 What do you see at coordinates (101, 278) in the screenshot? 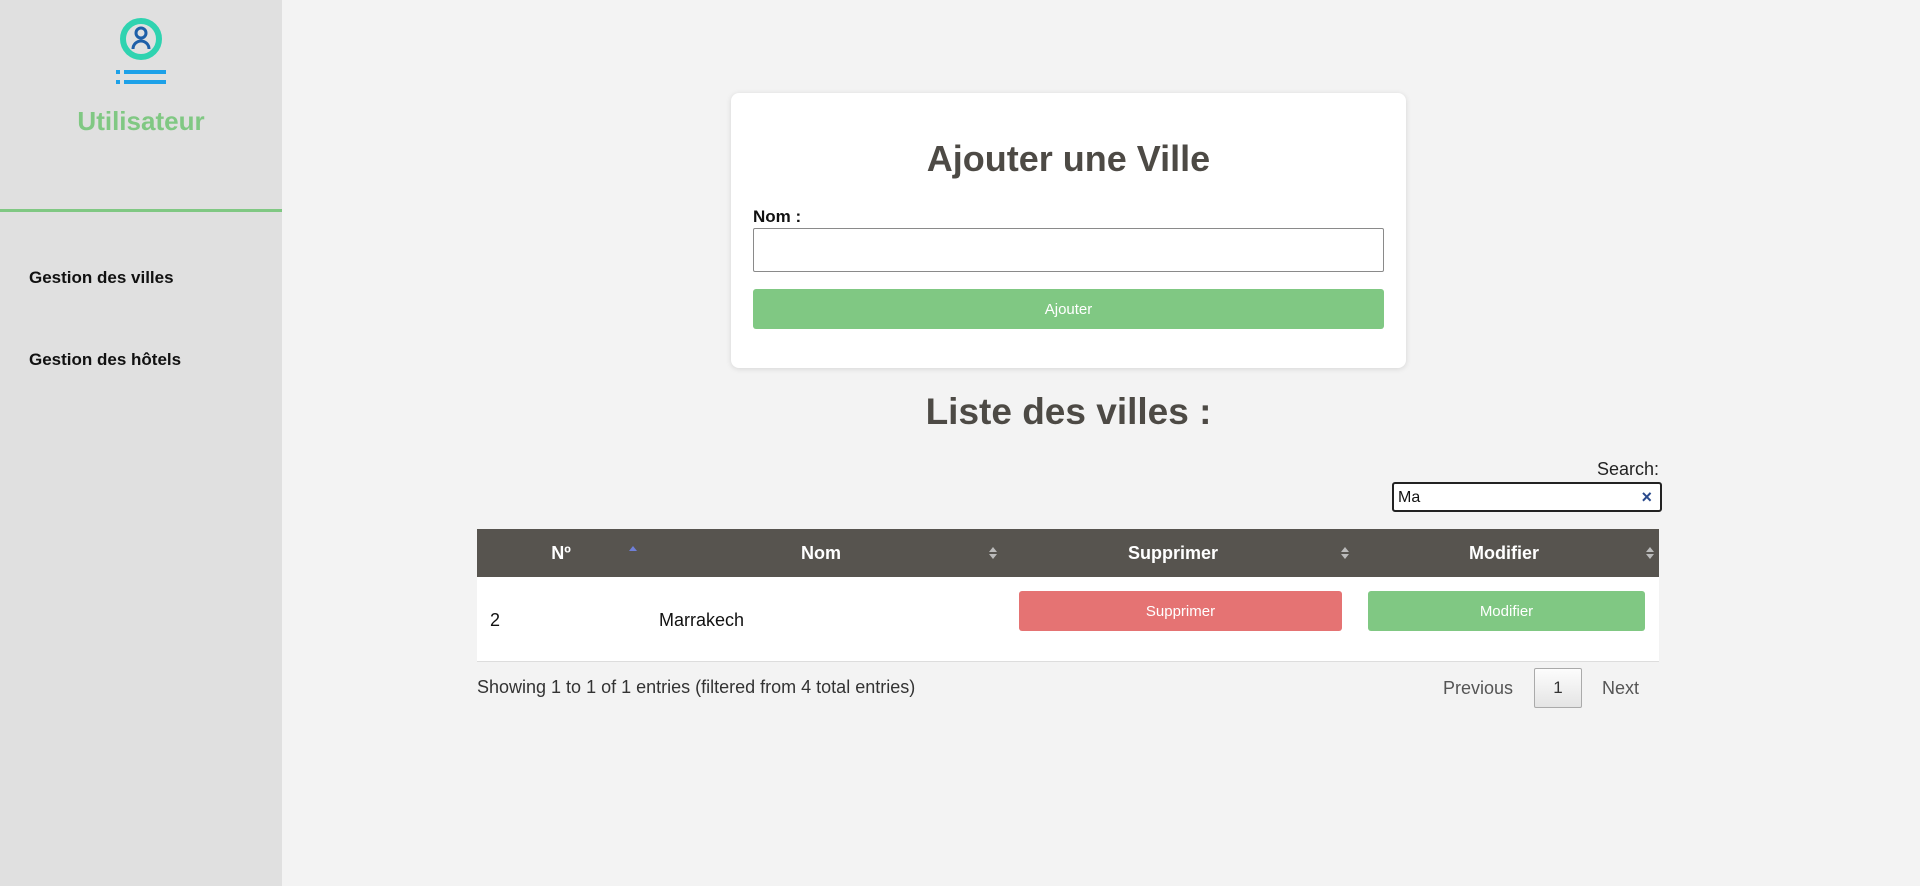
I see `sidebar-item-villes: Gestion des villes` at bounding box center [101, 278].